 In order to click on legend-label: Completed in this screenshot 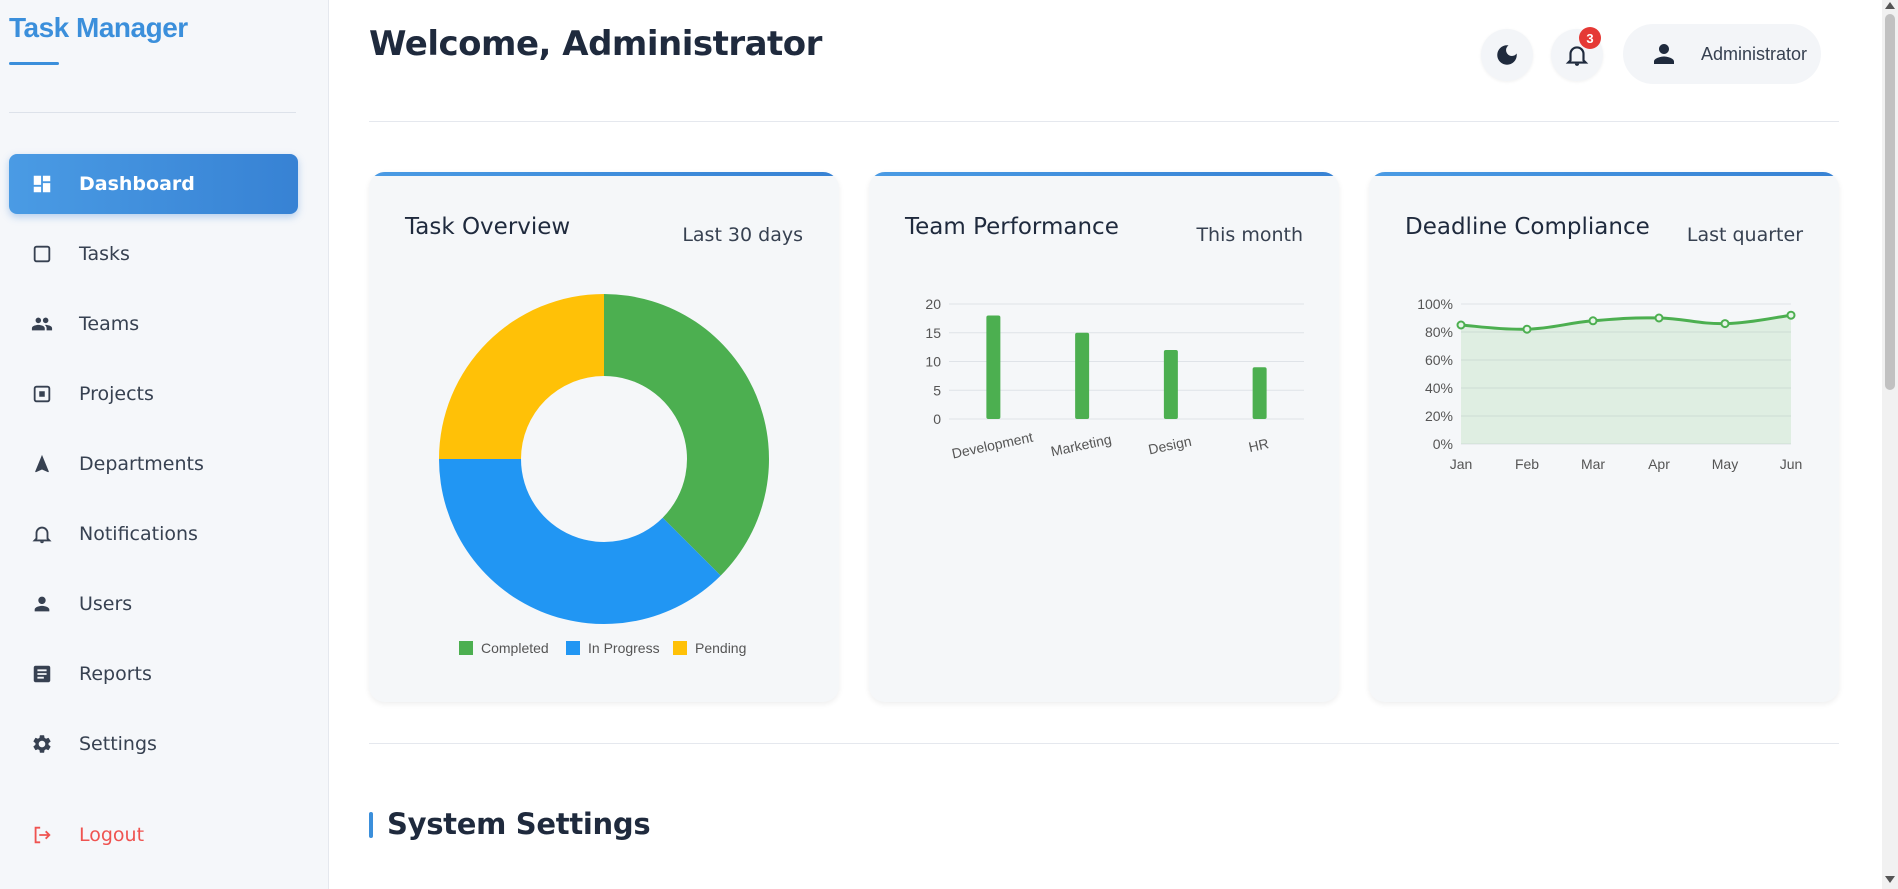, I will do `click(515, 648)`.